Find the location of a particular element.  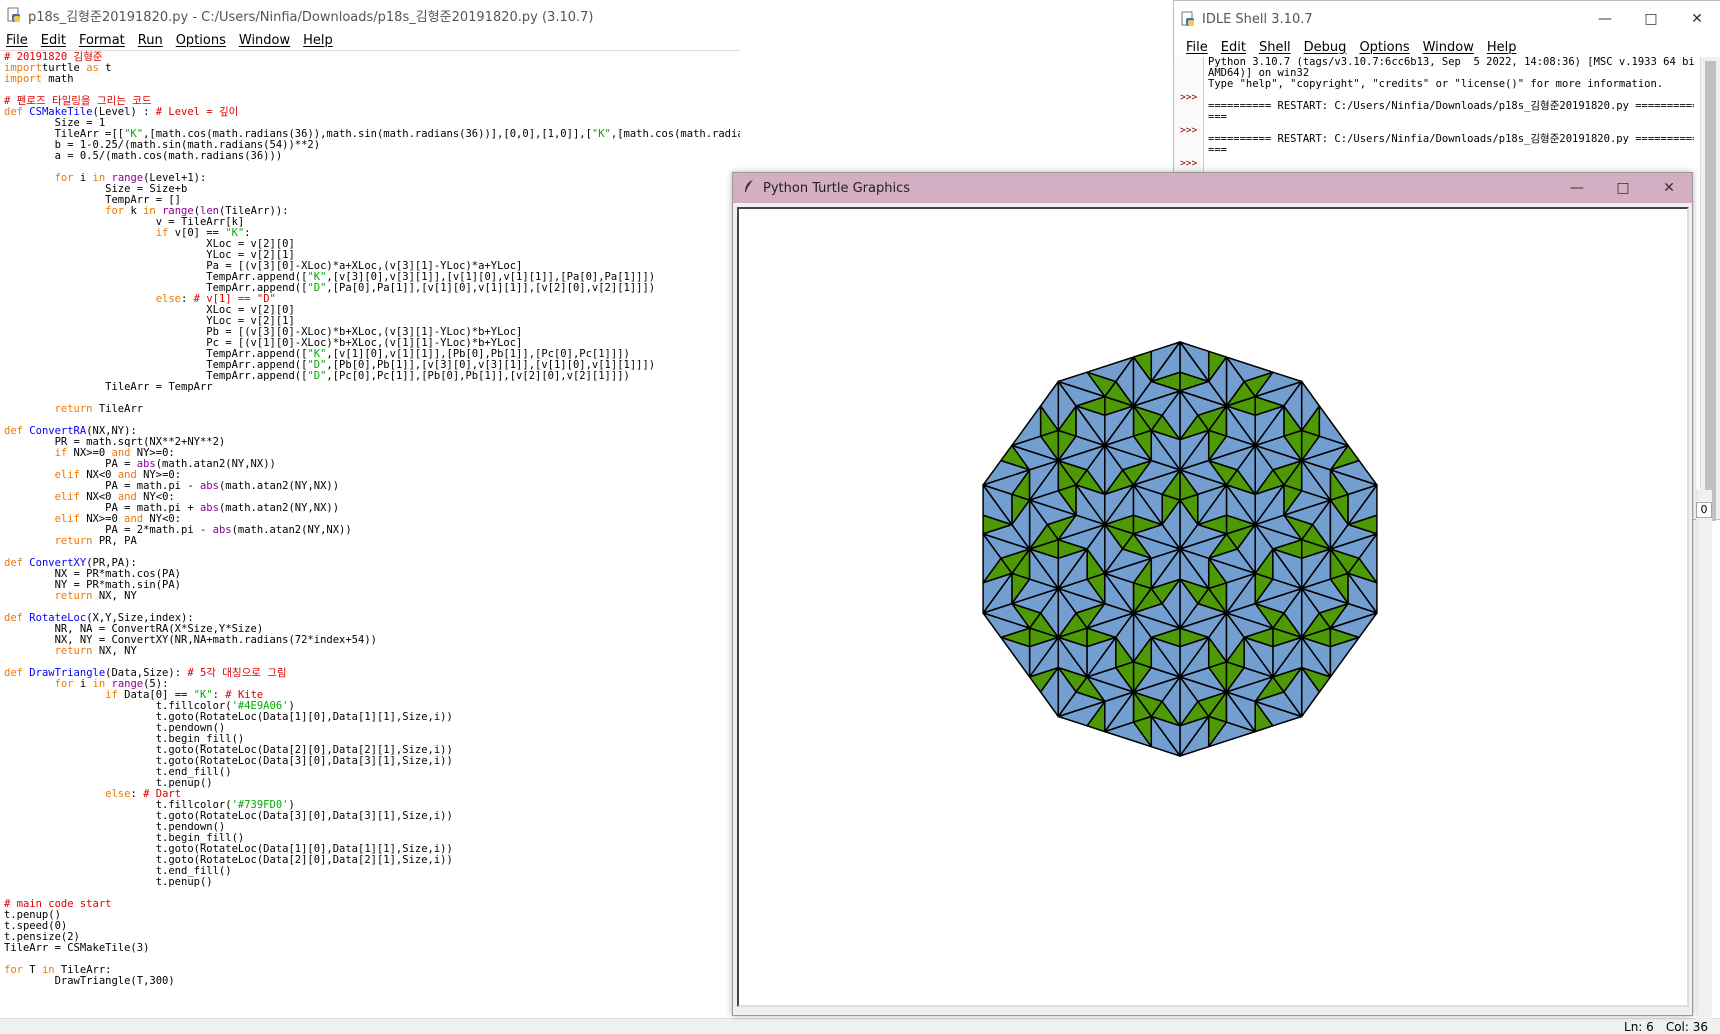

editor-menu-help: Help is located at coordinates (318, 40).